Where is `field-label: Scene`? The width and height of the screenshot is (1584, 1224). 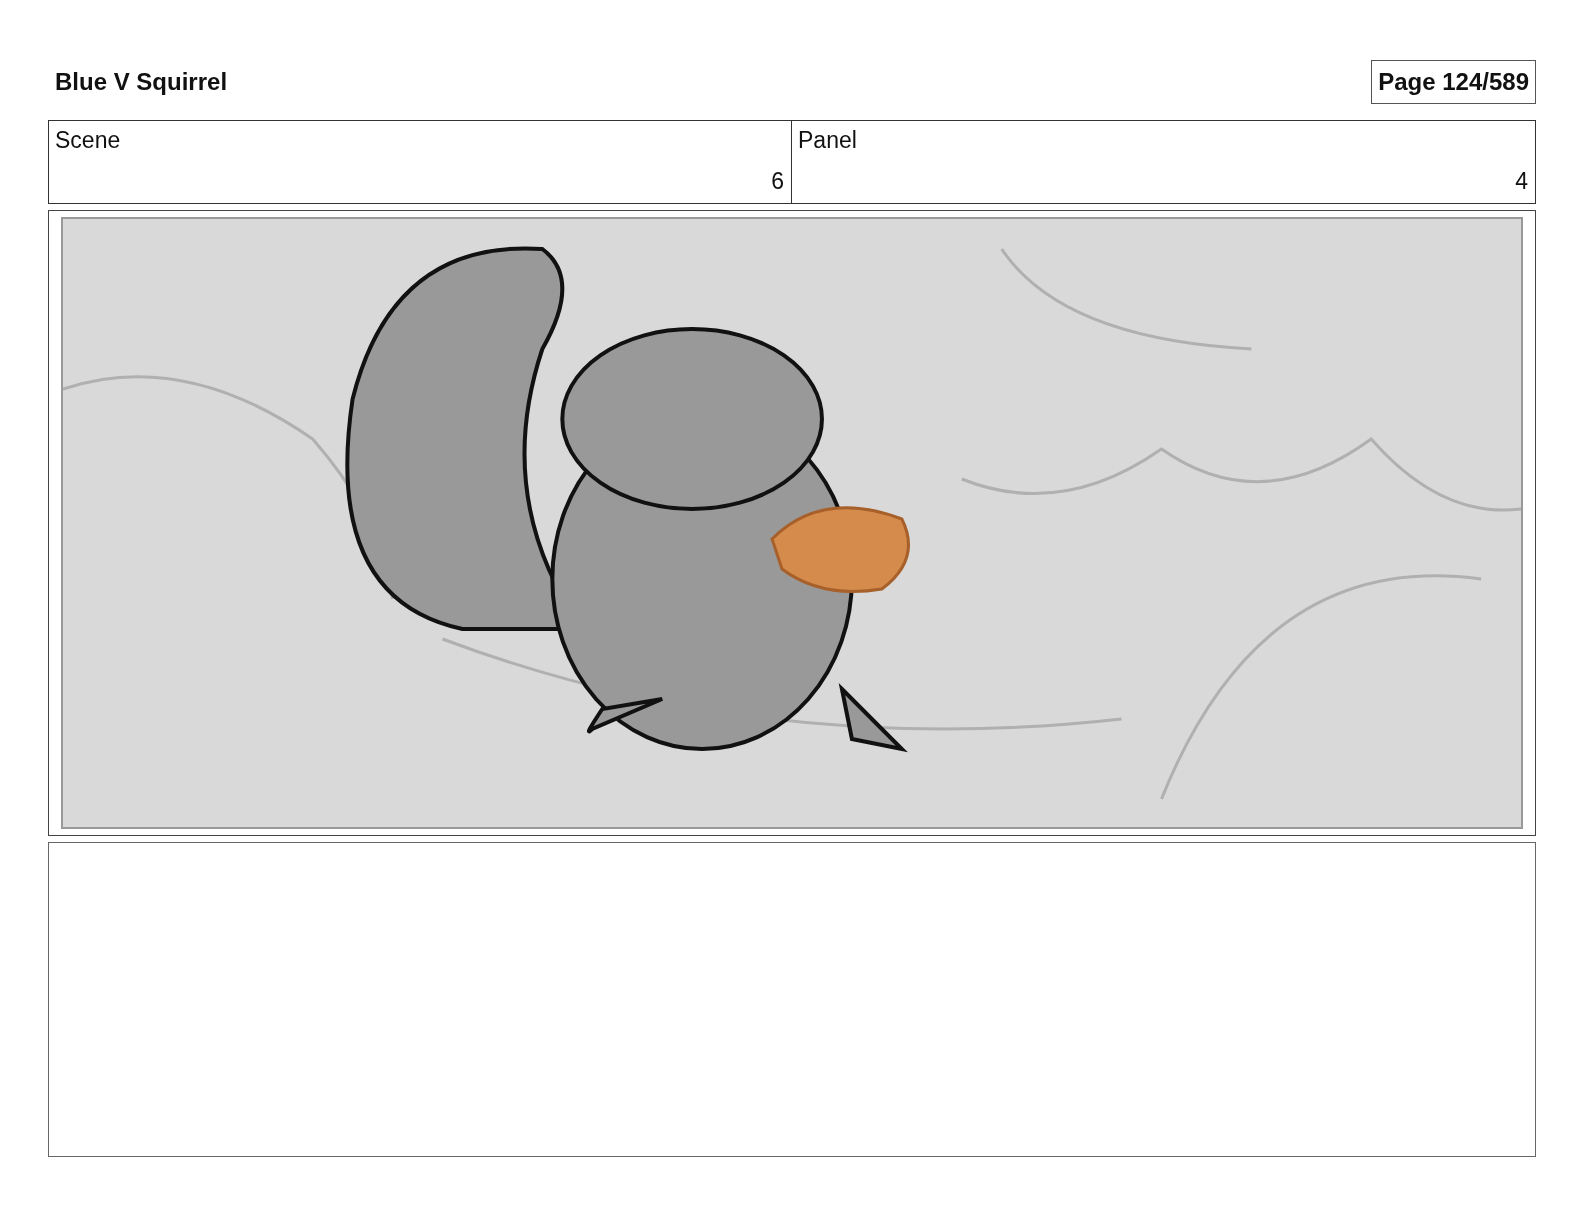 field-label: Scene is located at coordinates (88, 140).